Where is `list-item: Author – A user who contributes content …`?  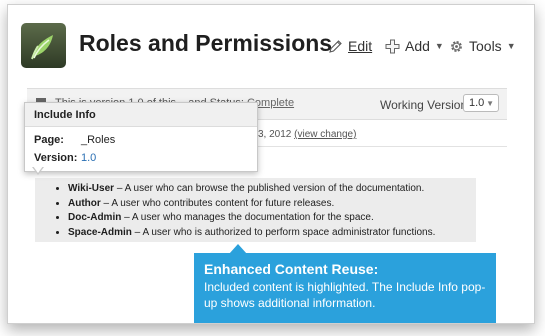
list-item: Author – A user who contributes content … is located at coordinates (272, 204).